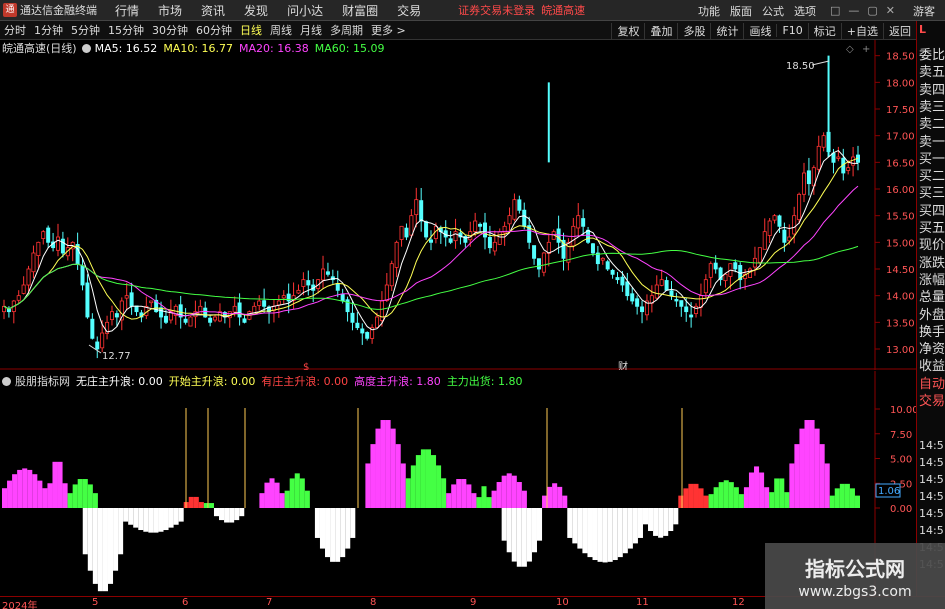 This screenshot has width=945, height=609. What do you see at coordinates (126, 30) in the screenshot?
I see `period-15min: 15分钟` at bounding box center [126, 30].